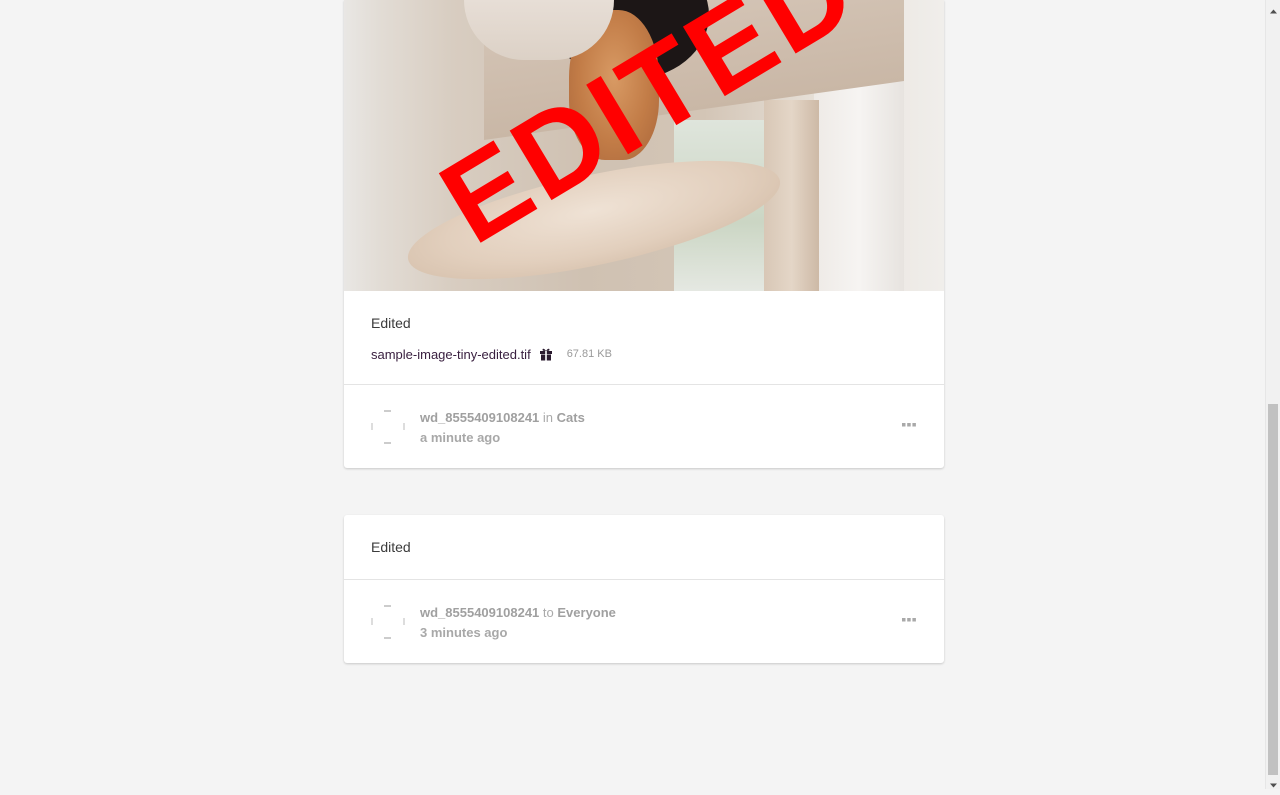 This screenshot has height=795, width=1280. I want to click on scroll-up-arrow-icon, so click(1273, 8).